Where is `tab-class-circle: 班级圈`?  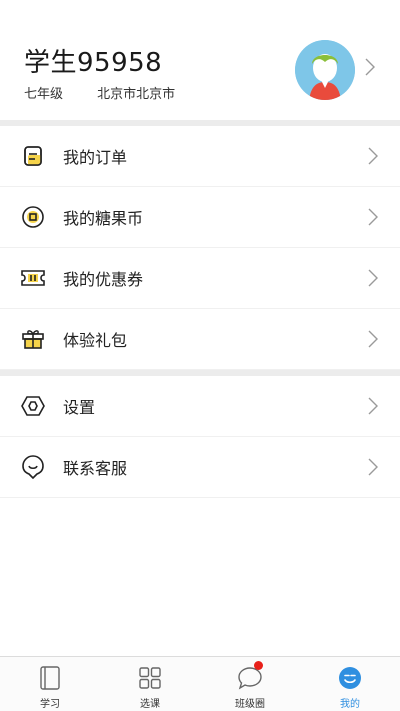 tab-class-circle: 班级圈 is located at coordinates (250, 684).